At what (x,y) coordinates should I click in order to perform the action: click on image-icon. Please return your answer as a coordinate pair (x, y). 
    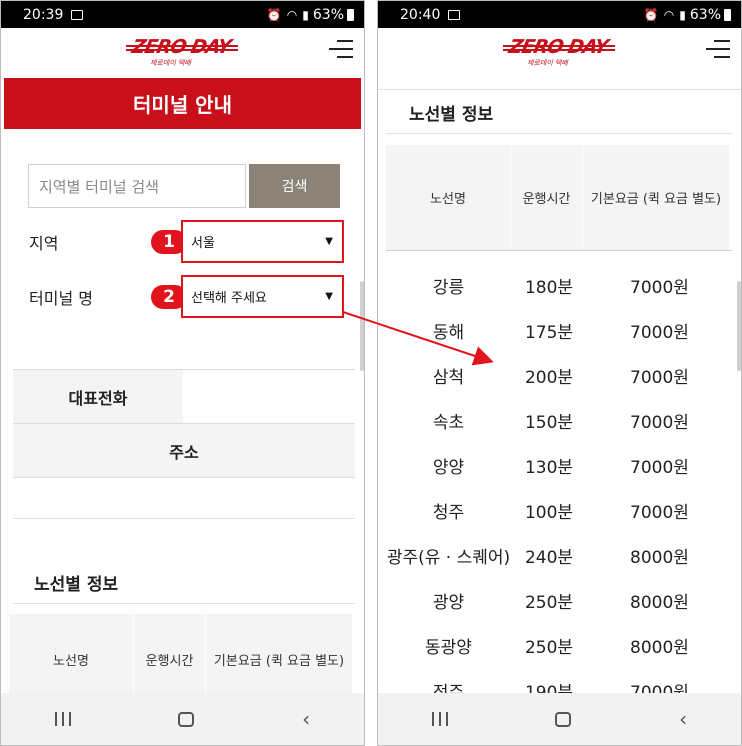
    Looking at the image, I should click on (454, 14).